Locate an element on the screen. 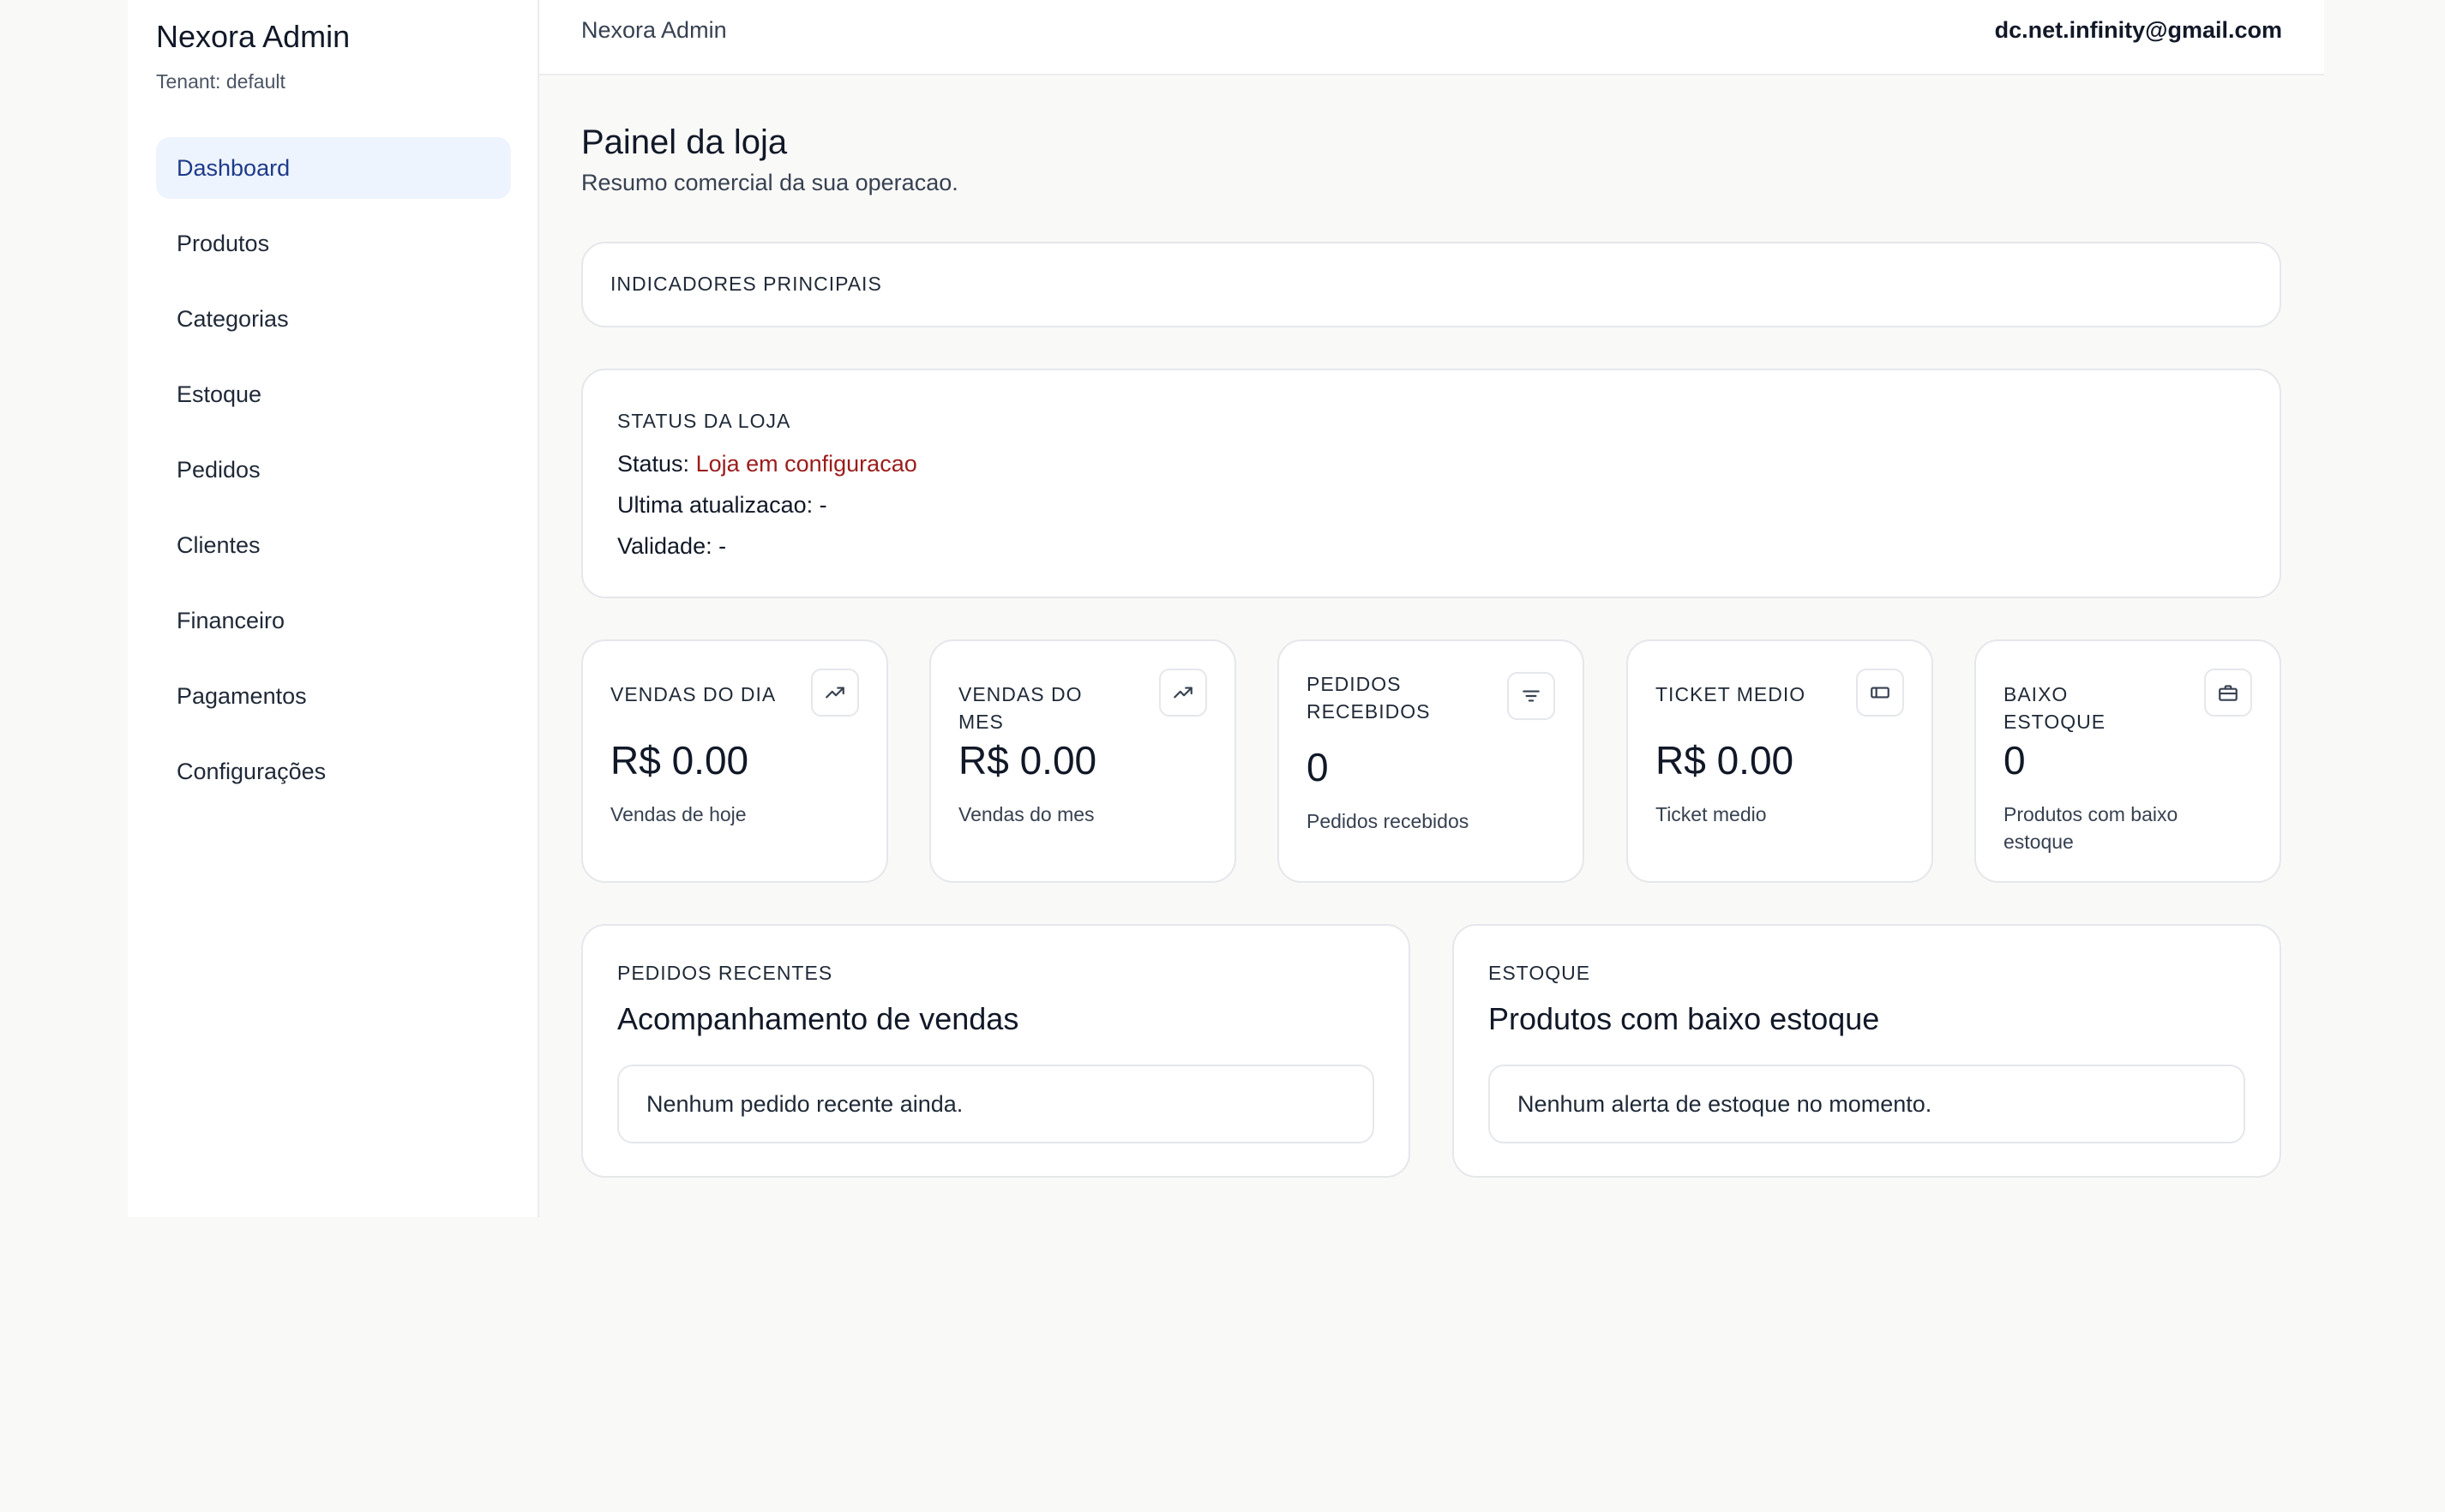 The height and width of the screenshot is (1512, 2445). metric-card-pedidos-recebidos: PEDIDOS RECEBIDOS 0 Pedidos recebidos is located at coordinates (1430, 761).